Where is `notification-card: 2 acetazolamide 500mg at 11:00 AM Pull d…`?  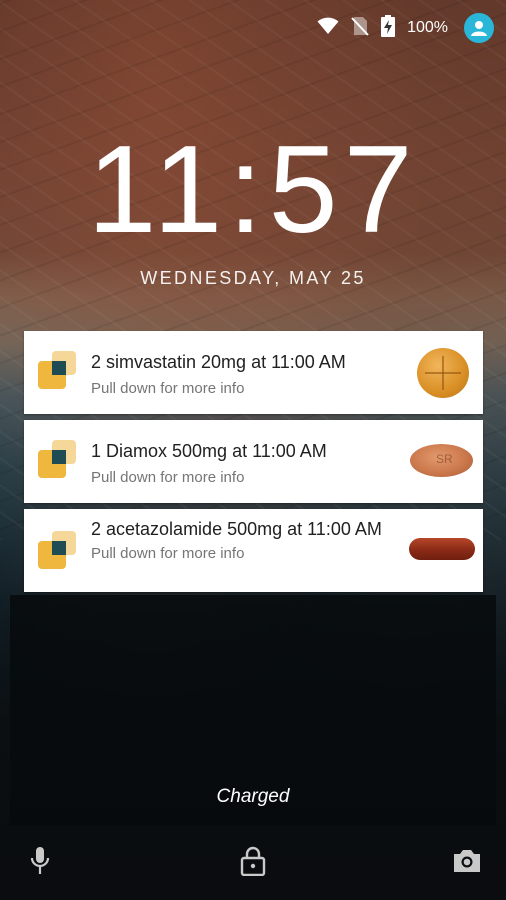 notification-card: 2 acetazolamide 500mg at 11:00 AM Pull d… is located at coordinates (253, 550).